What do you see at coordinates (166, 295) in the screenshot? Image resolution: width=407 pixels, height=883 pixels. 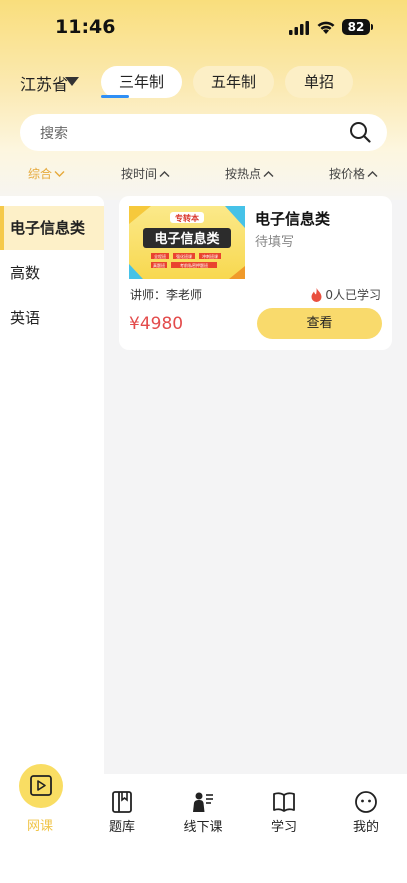 I see `course-teacher: 讲师：李老师` at bounding box center [166, 295].